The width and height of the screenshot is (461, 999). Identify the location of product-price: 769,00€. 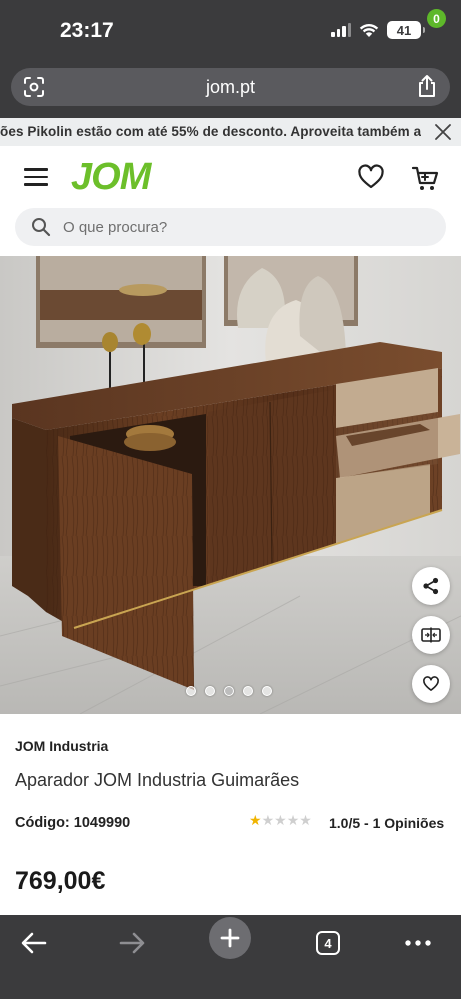
(60, 881).